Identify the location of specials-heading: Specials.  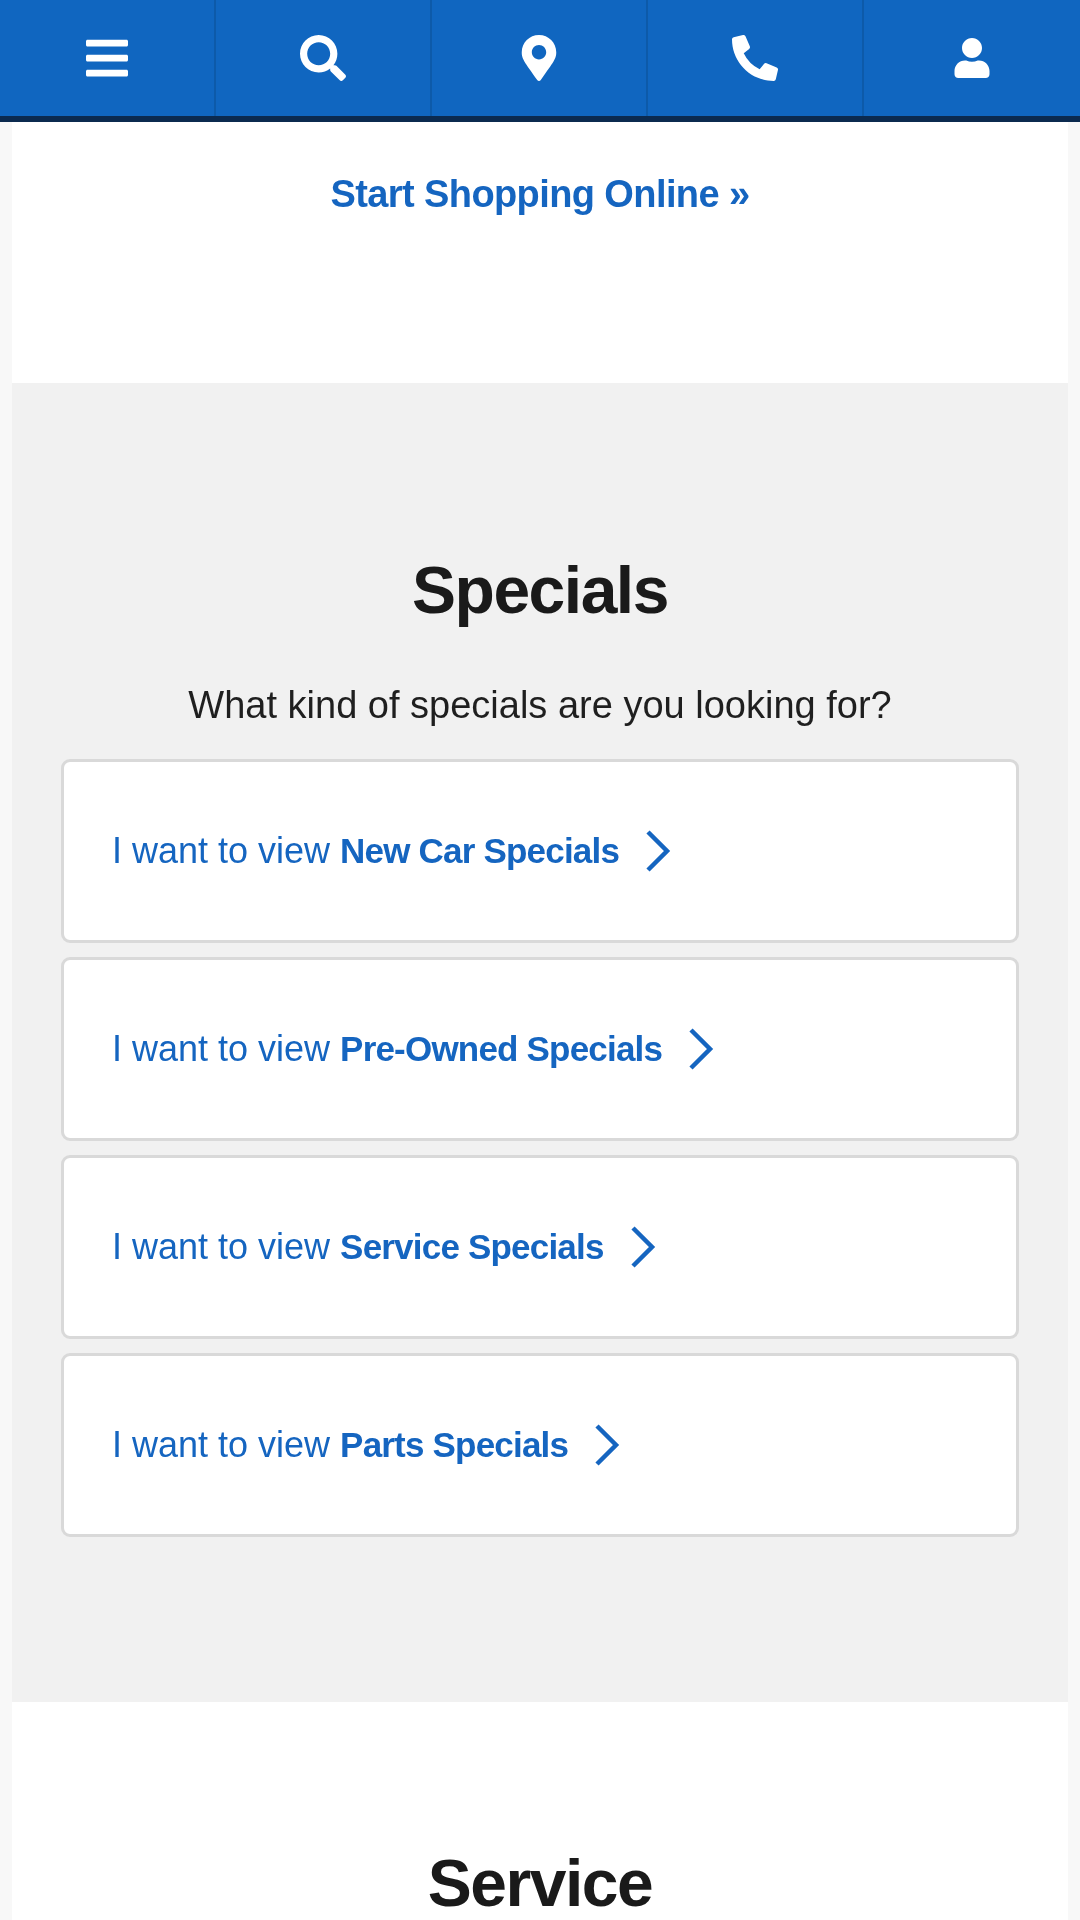
(540, 590).